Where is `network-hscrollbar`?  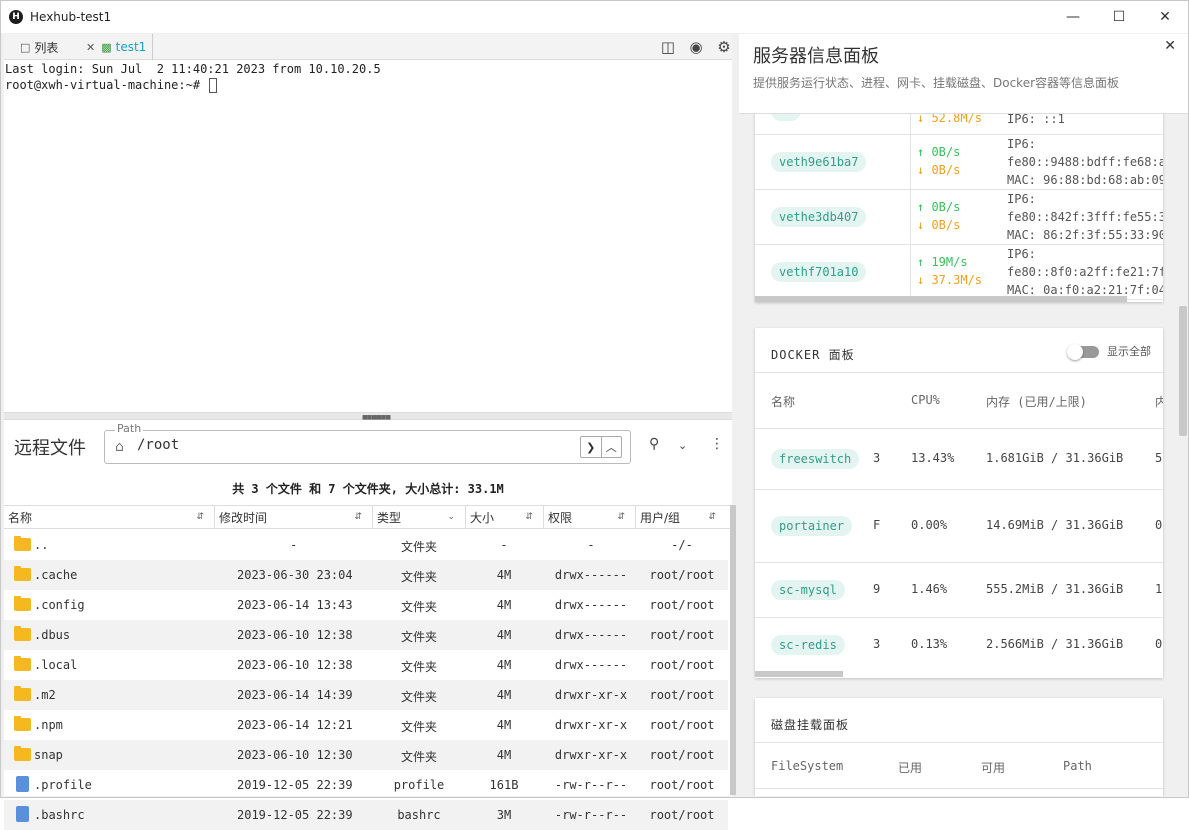
network-hscrollbar is located at coordinates (941, 299).